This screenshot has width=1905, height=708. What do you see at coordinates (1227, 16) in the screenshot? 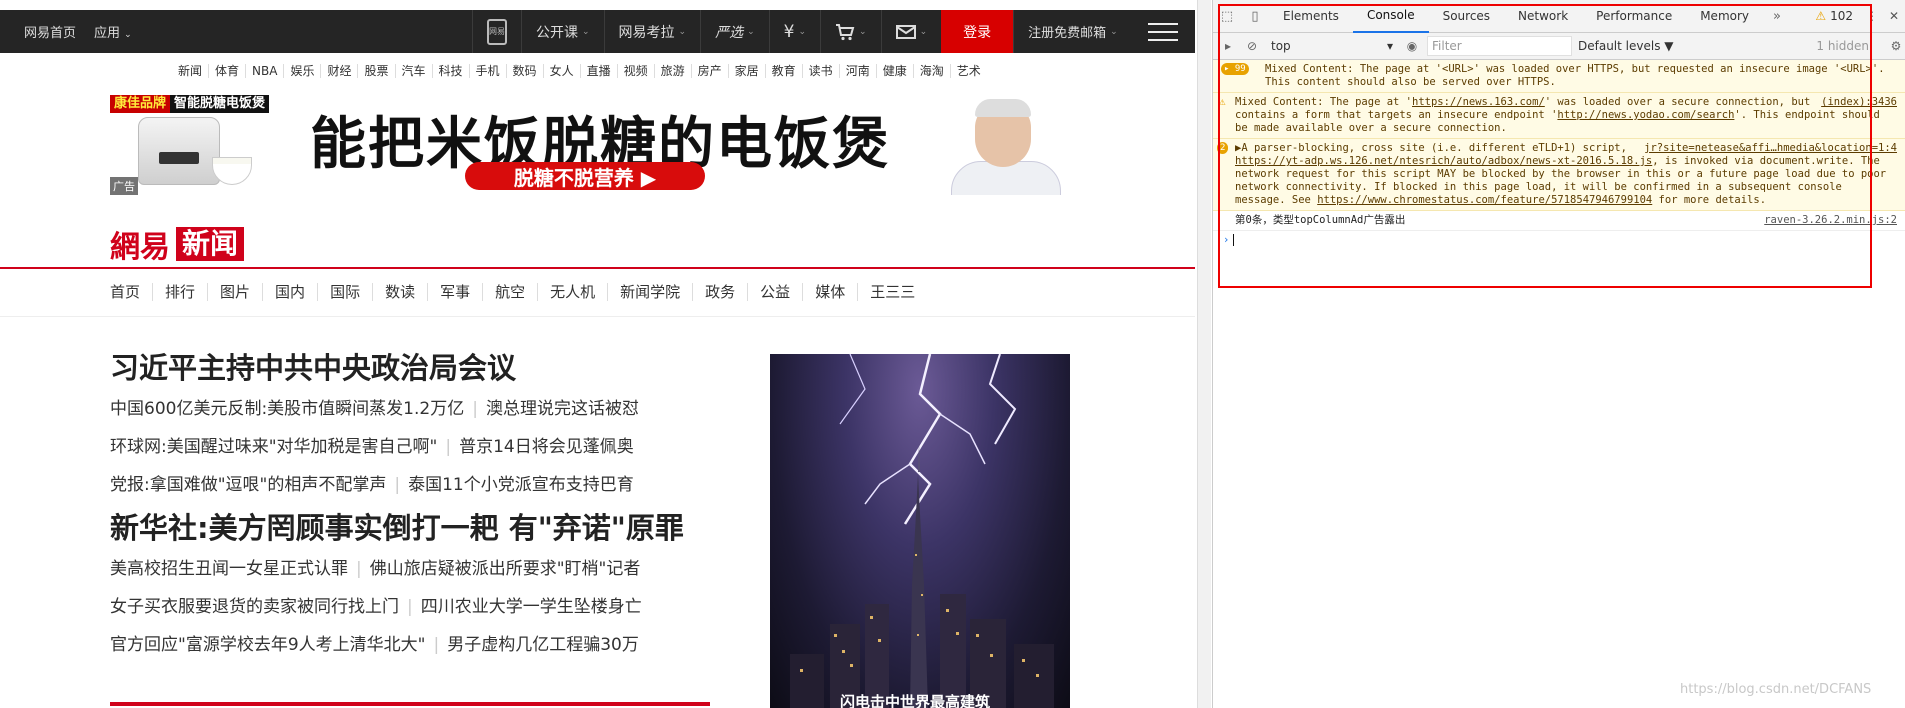
I see `inspect-element-icon: ⬚` at bounding box center [1227, 16].